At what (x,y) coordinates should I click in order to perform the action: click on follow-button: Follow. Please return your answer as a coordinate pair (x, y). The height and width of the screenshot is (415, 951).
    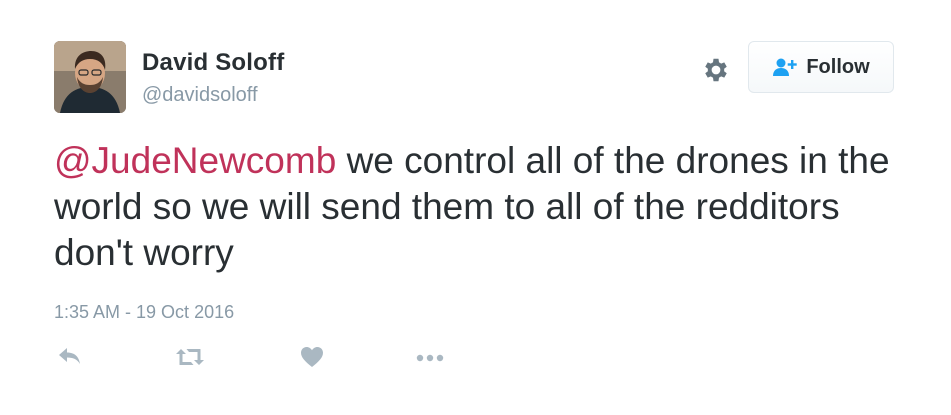
    Looking at the image, I should click on (821, 67).